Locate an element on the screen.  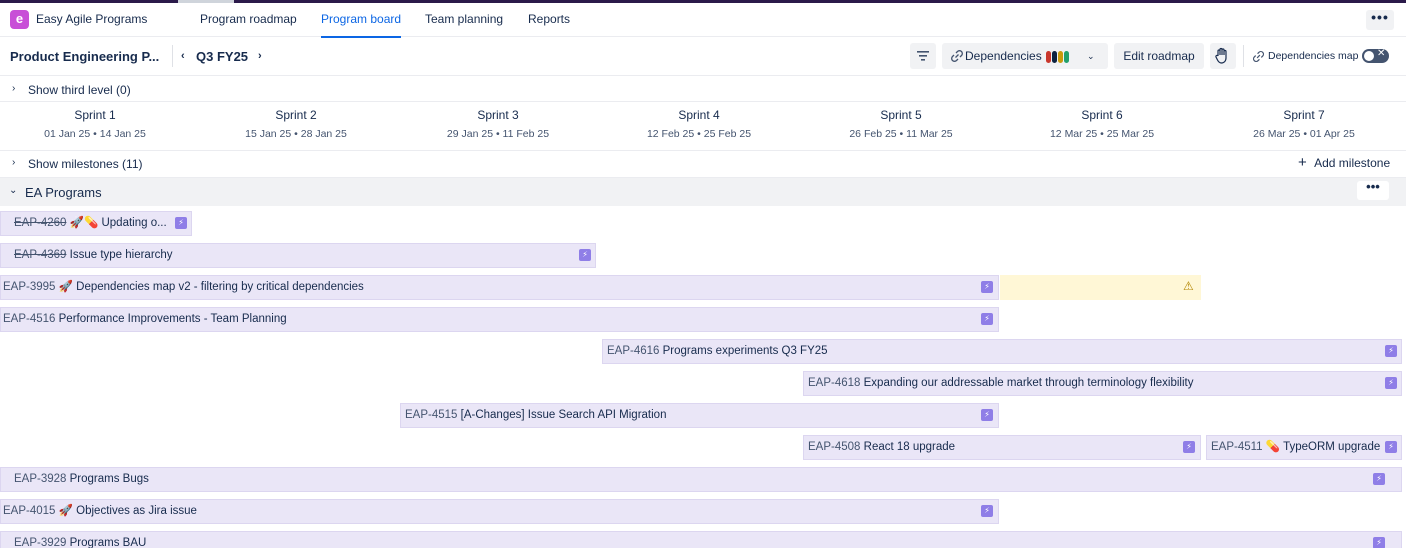
issue-bar: EAP-4015 🚀 Objectives as Jira issue ⚡ is located at coordinates (499, 511).